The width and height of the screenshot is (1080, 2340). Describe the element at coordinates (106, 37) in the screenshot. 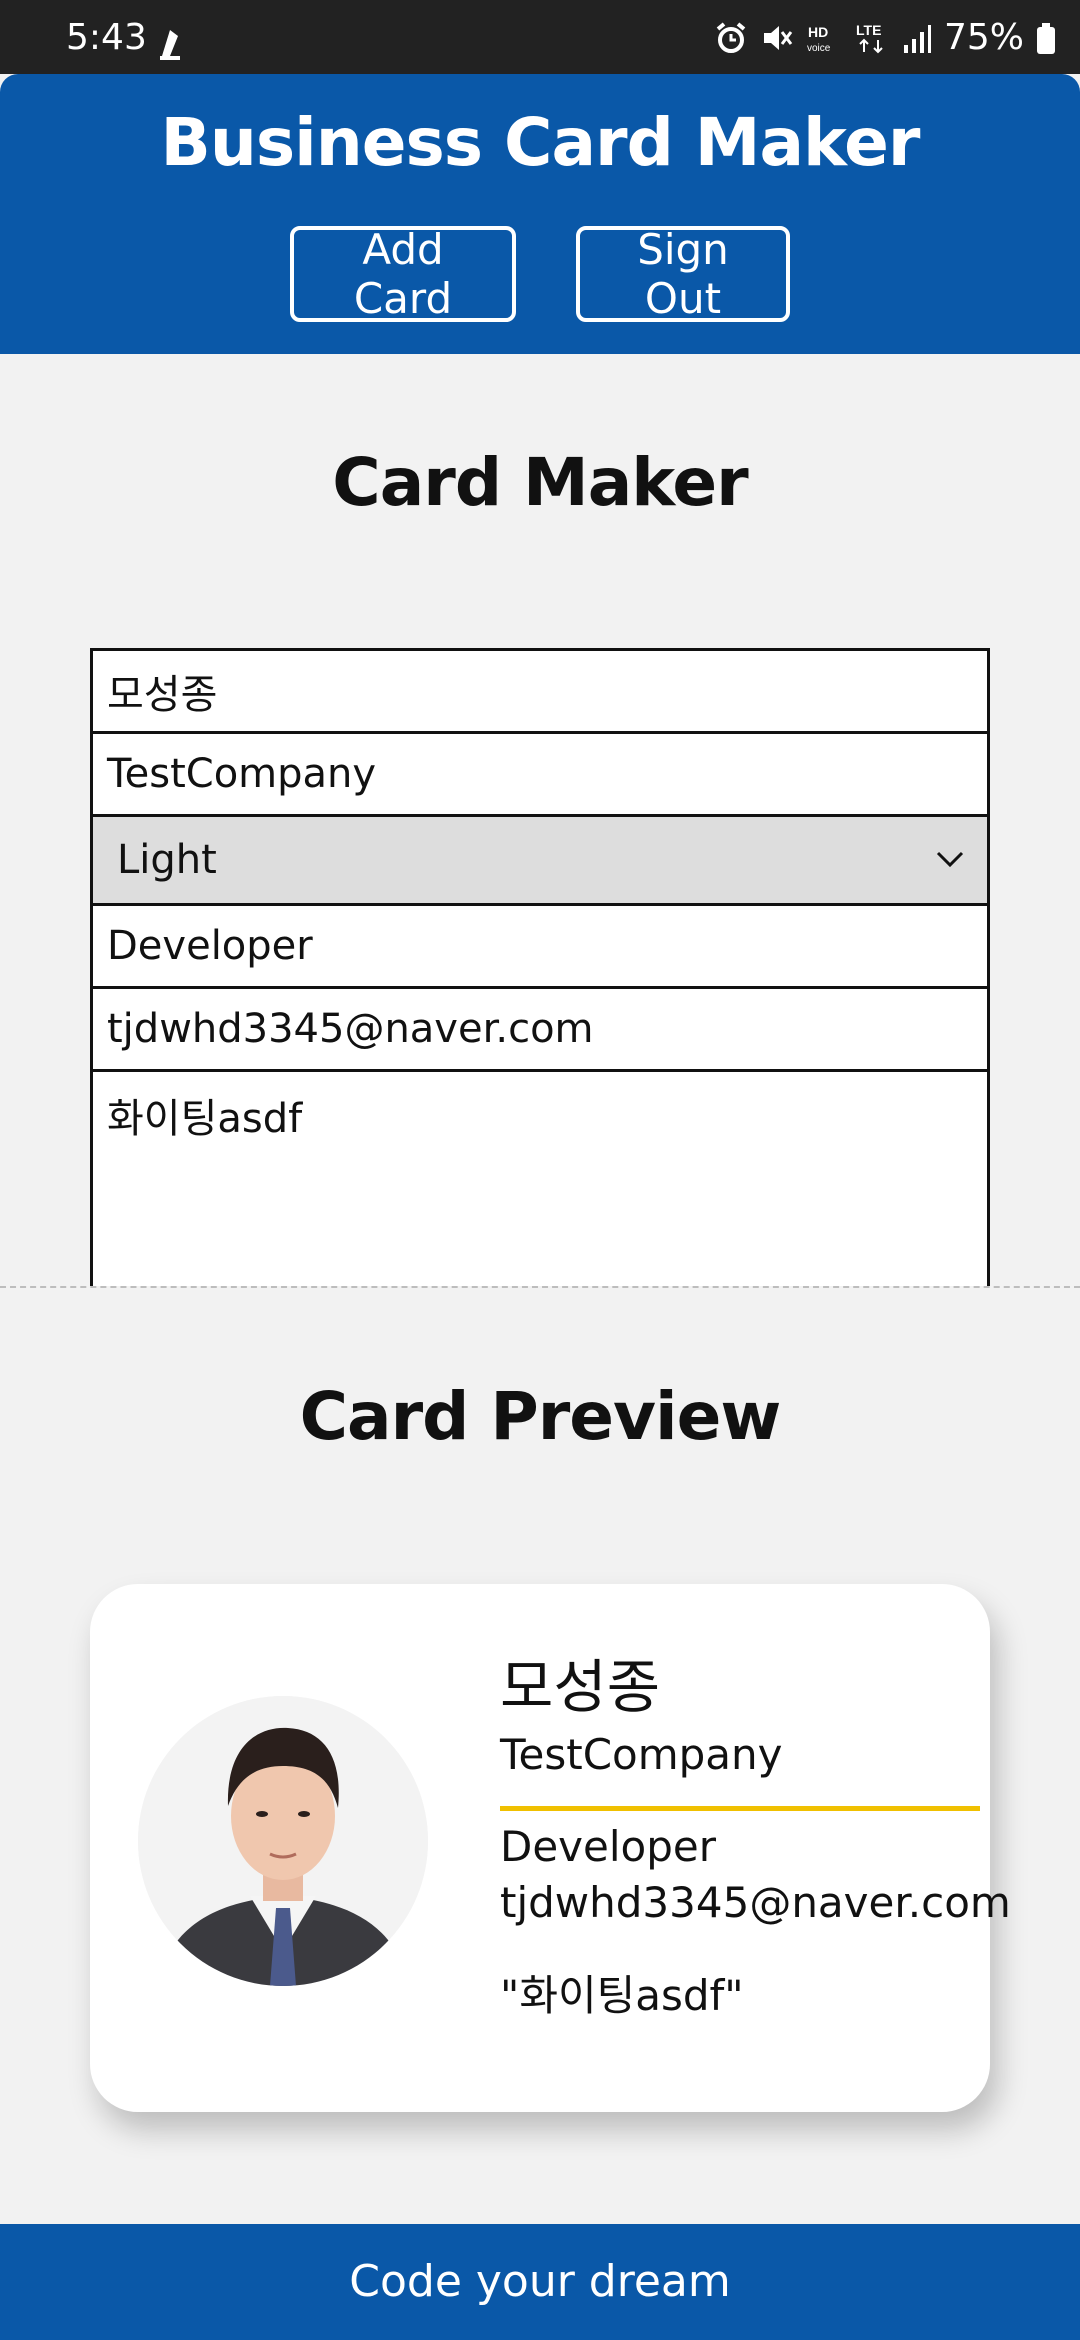

I see `status-time: 5:43` at that location.